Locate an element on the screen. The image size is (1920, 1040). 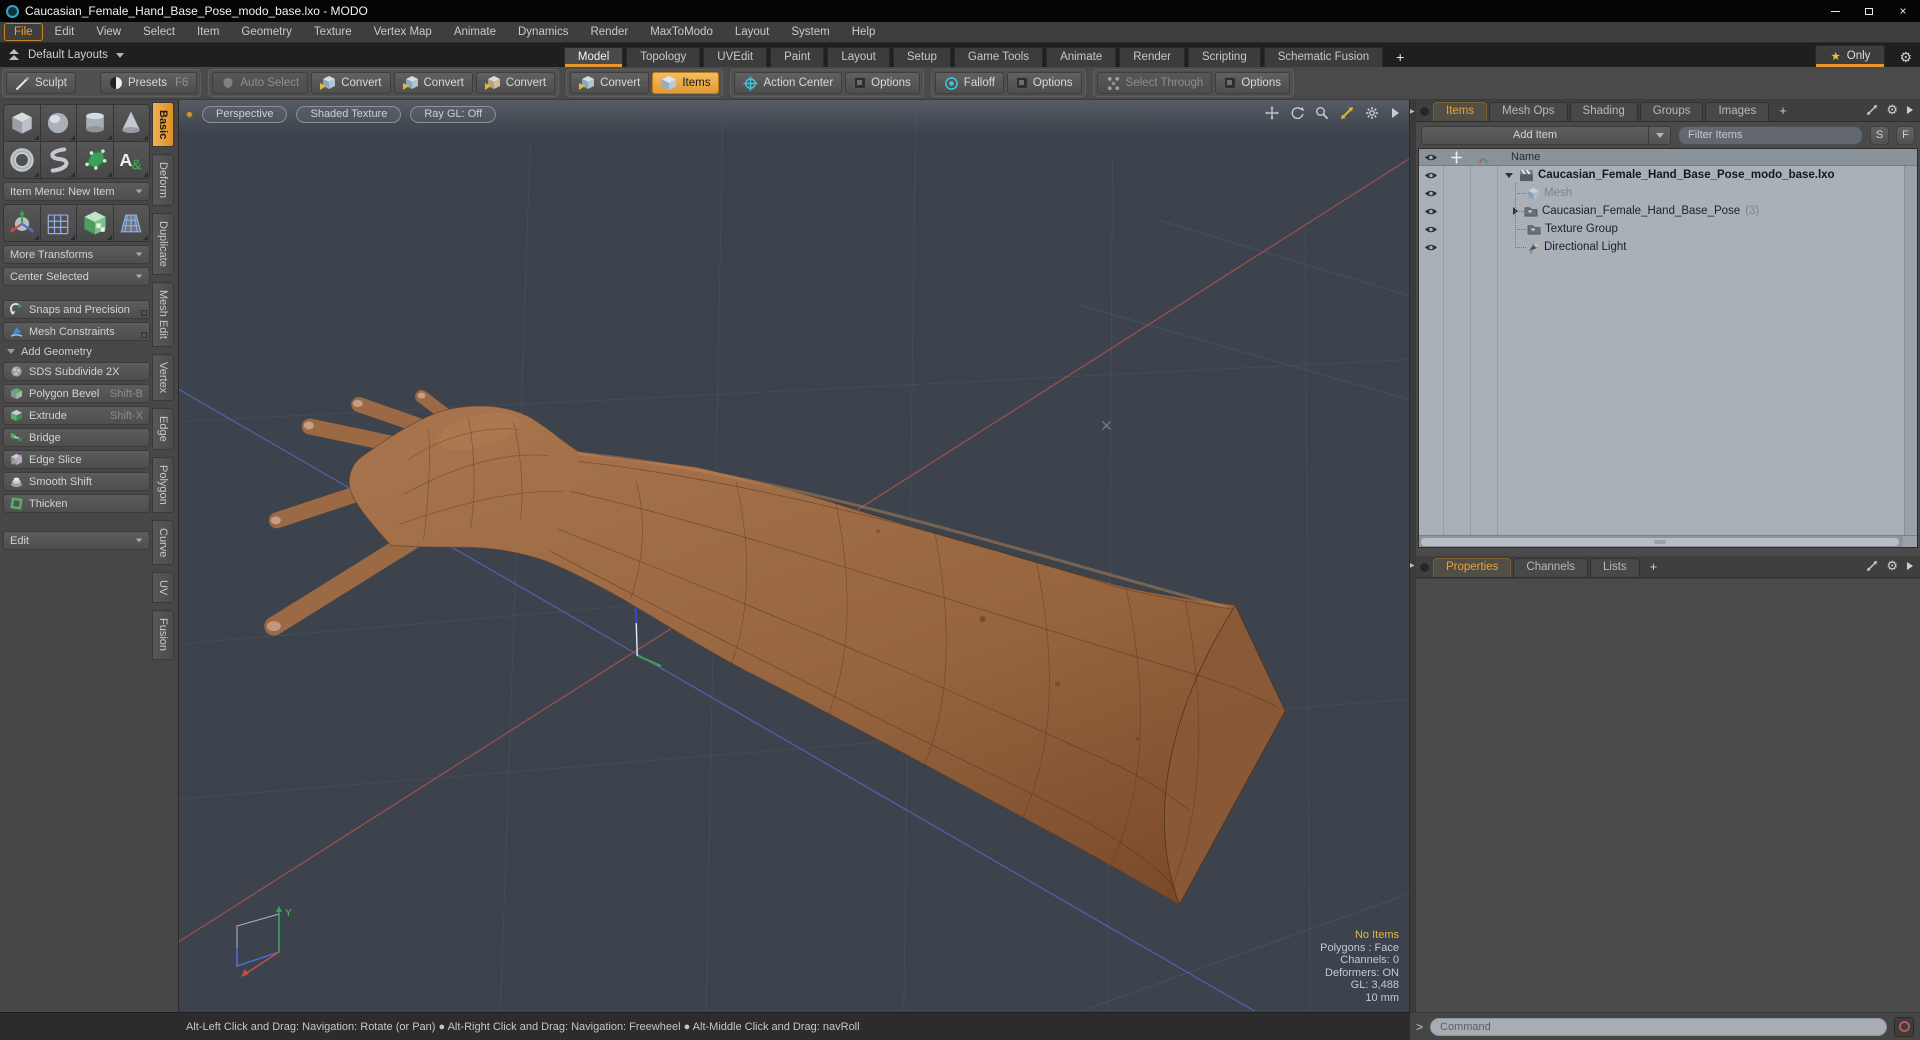
convert-item-button: Convert is located at coordinates (610, 83).